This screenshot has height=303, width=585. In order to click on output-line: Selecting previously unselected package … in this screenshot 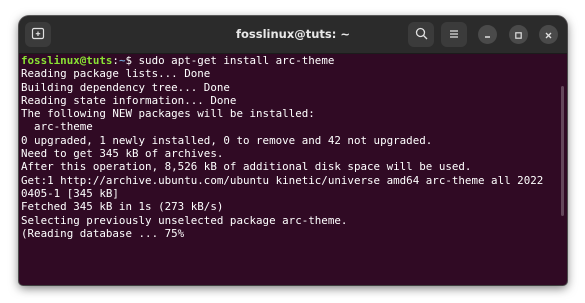, I will do `click(184, 220)`.